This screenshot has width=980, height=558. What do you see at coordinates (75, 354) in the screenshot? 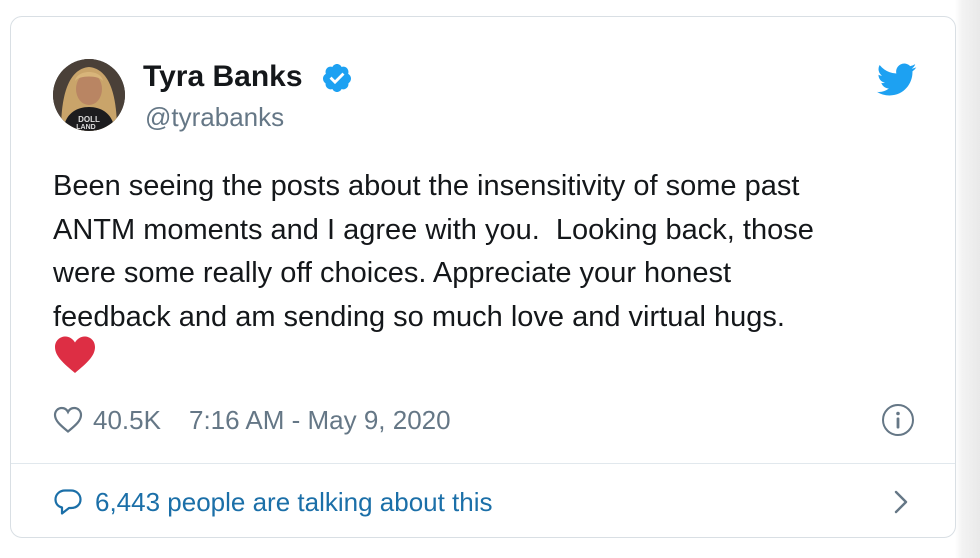
I see `heart-emoji` at bounding box center [75, 354].